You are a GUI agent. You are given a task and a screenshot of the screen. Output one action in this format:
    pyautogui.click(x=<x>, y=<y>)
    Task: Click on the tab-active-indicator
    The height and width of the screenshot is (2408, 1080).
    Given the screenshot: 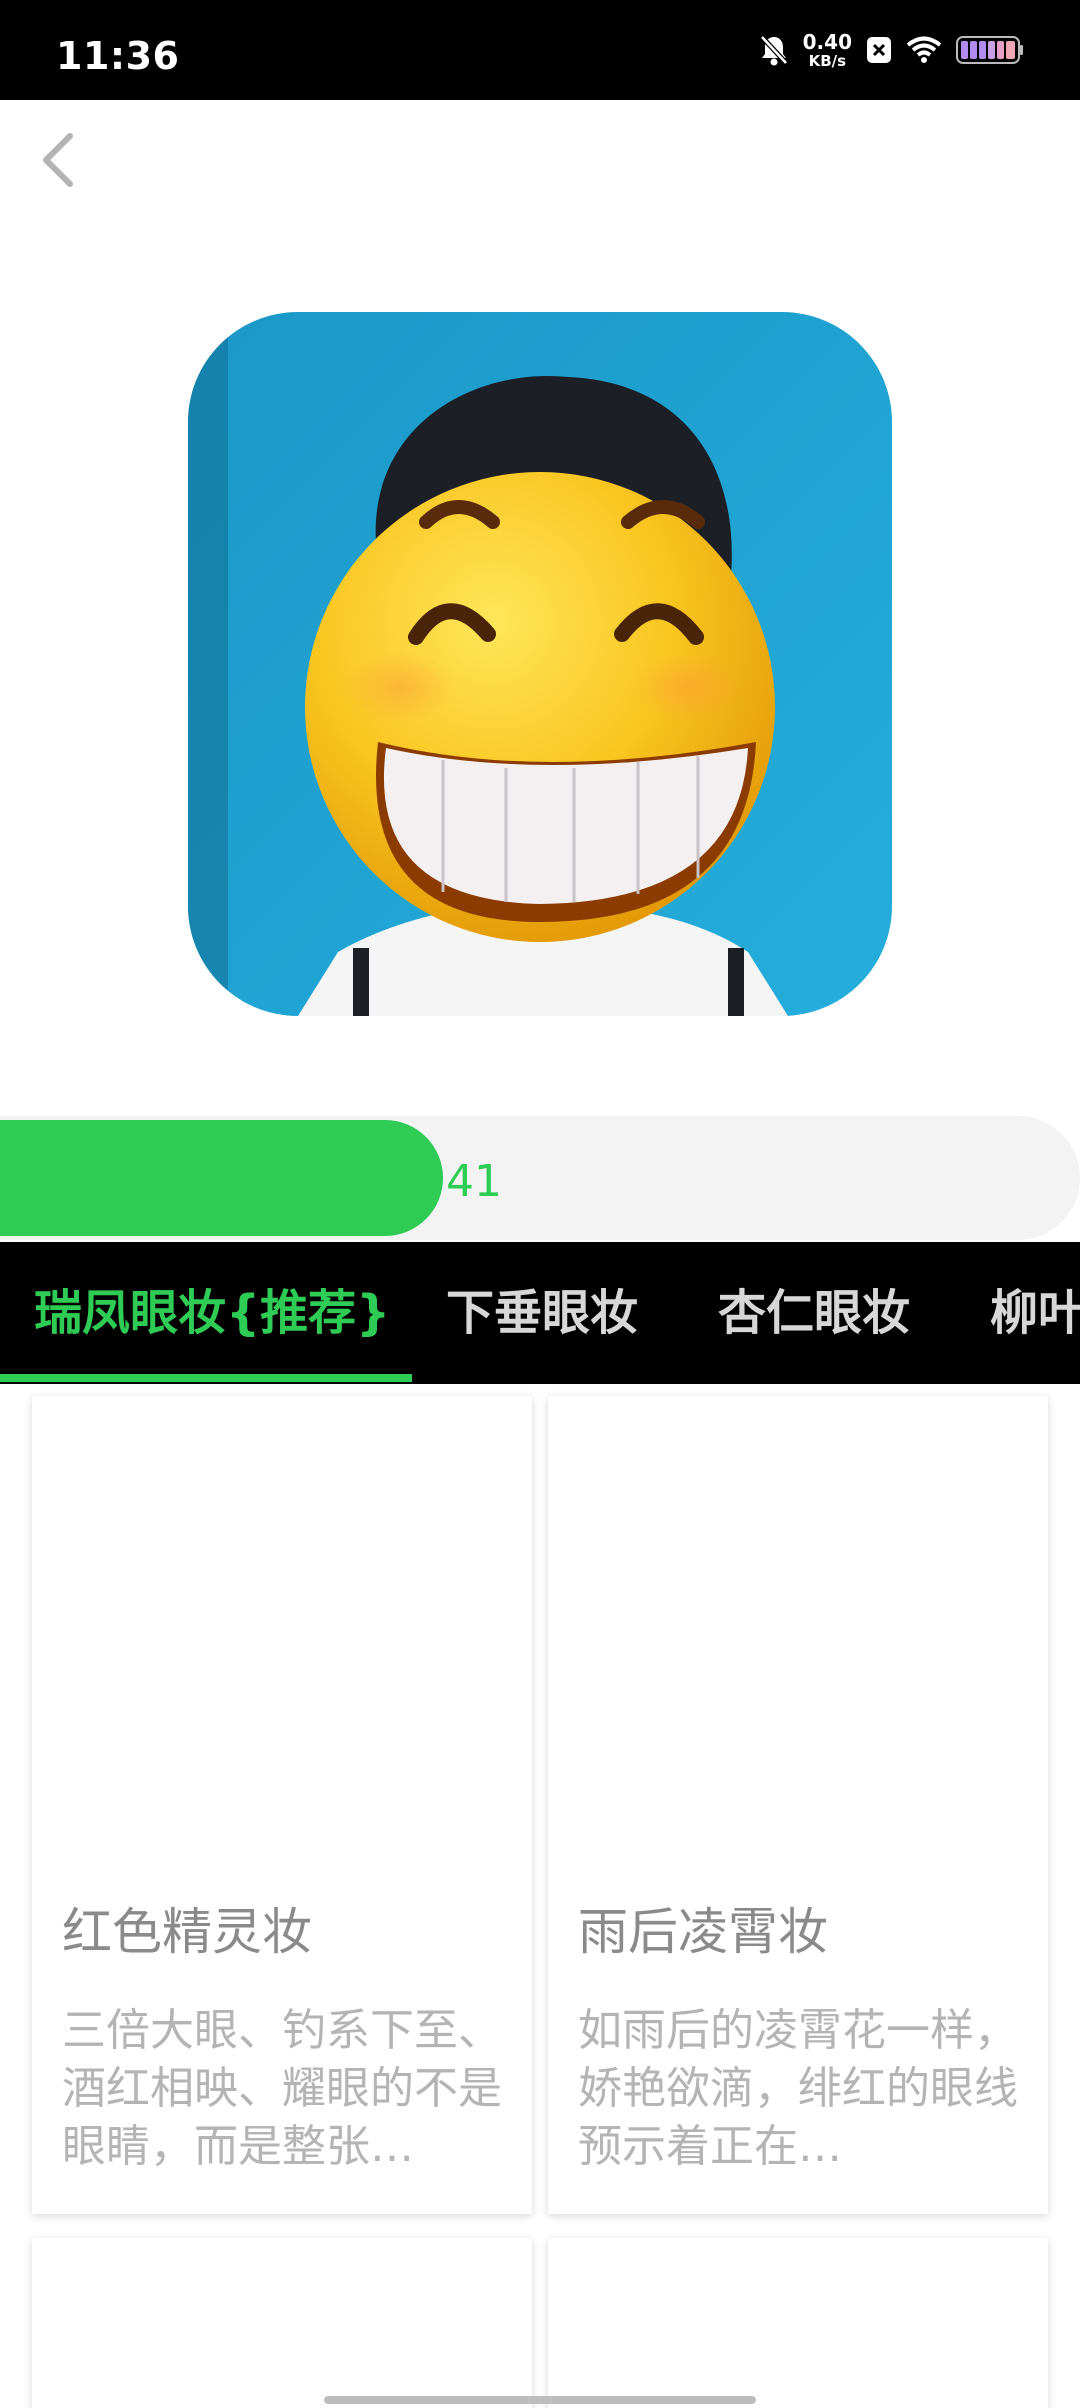 What is the action you would take?
    pyautogui.click(x=206, y=1378)
    